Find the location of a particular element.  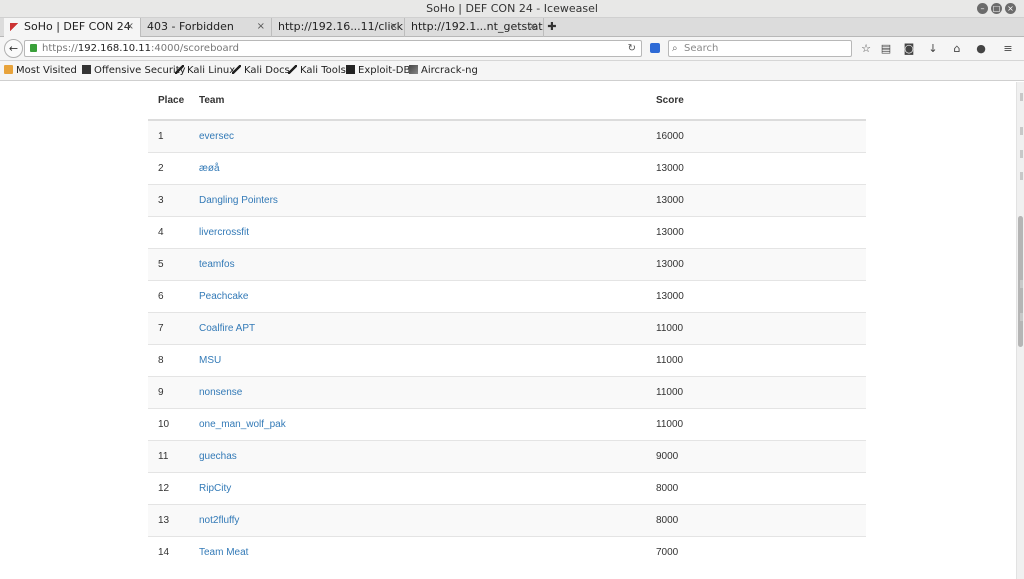

team-cell: Coalfire APT is located at coordinates (417, 327).